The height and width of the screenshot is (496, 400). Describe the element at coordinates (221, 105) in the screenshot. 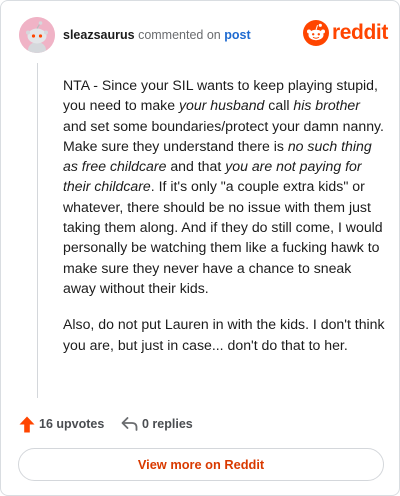

I see `comment-emphasis: your husband` at that location.